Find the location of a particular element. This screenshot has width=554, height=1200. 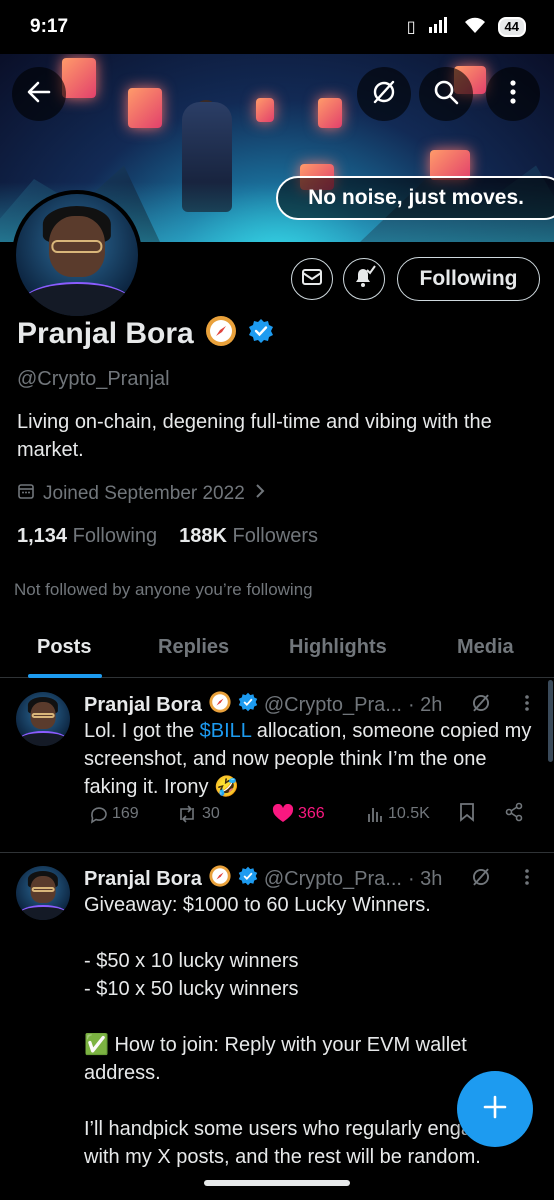

heart-icon is located at coordinates (283, 813).